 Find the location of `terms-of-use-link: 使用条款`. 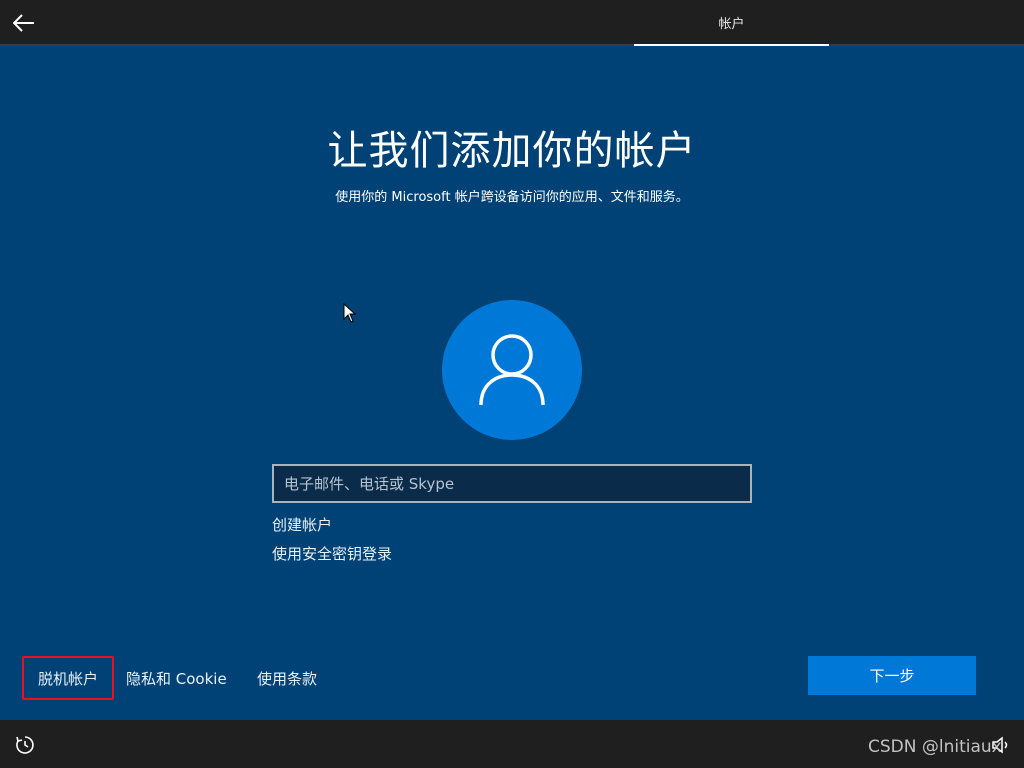

terms-of-use-link: 使用条款 is located at coordinates (287, 678).